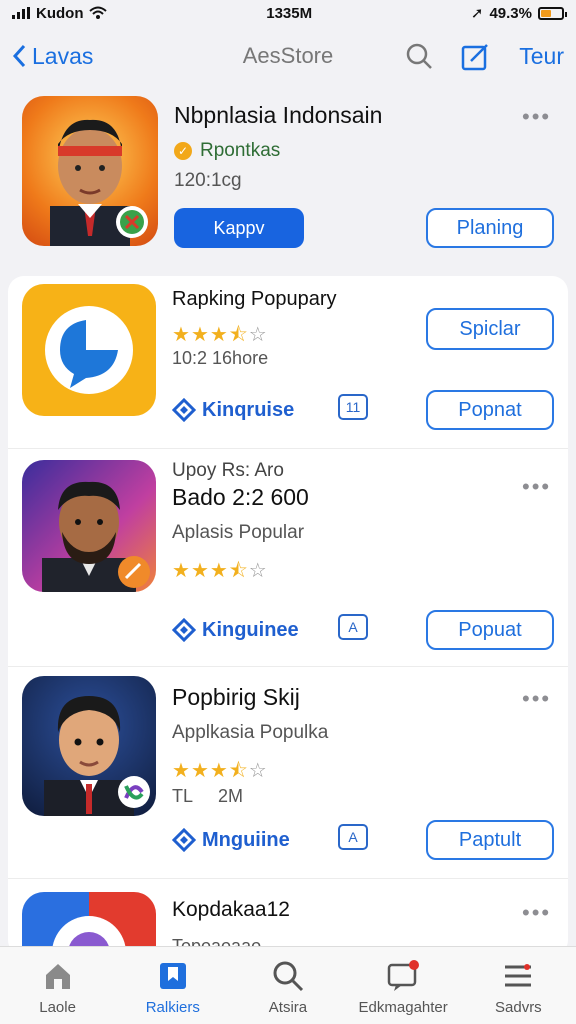 This screenshot has width=576, height=1024. What do you see at coordinates (19, 56) in the screenshot?
I see `chevron-left-icon` at bounding box center [19, 56].